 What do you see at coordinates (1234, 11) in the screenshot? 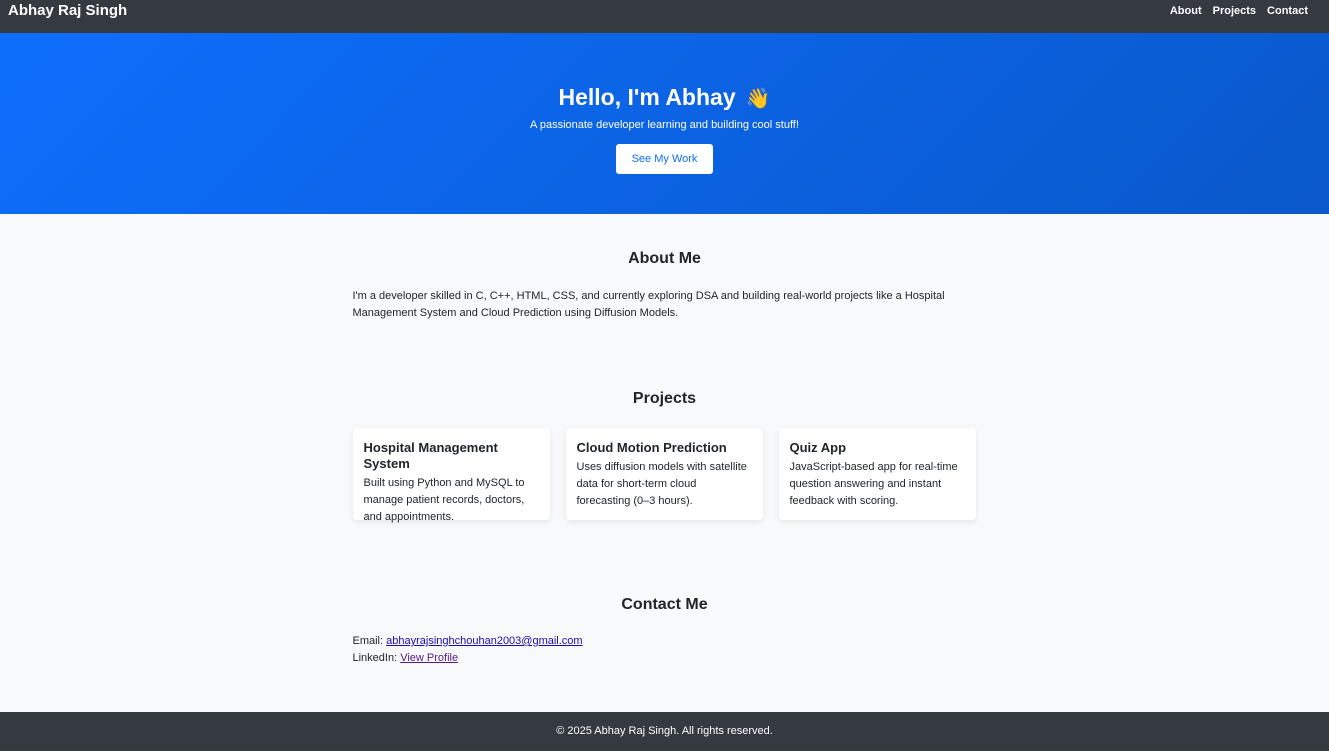
I see `nav-link-projects: Projects` at bounding box center [1234, 11].